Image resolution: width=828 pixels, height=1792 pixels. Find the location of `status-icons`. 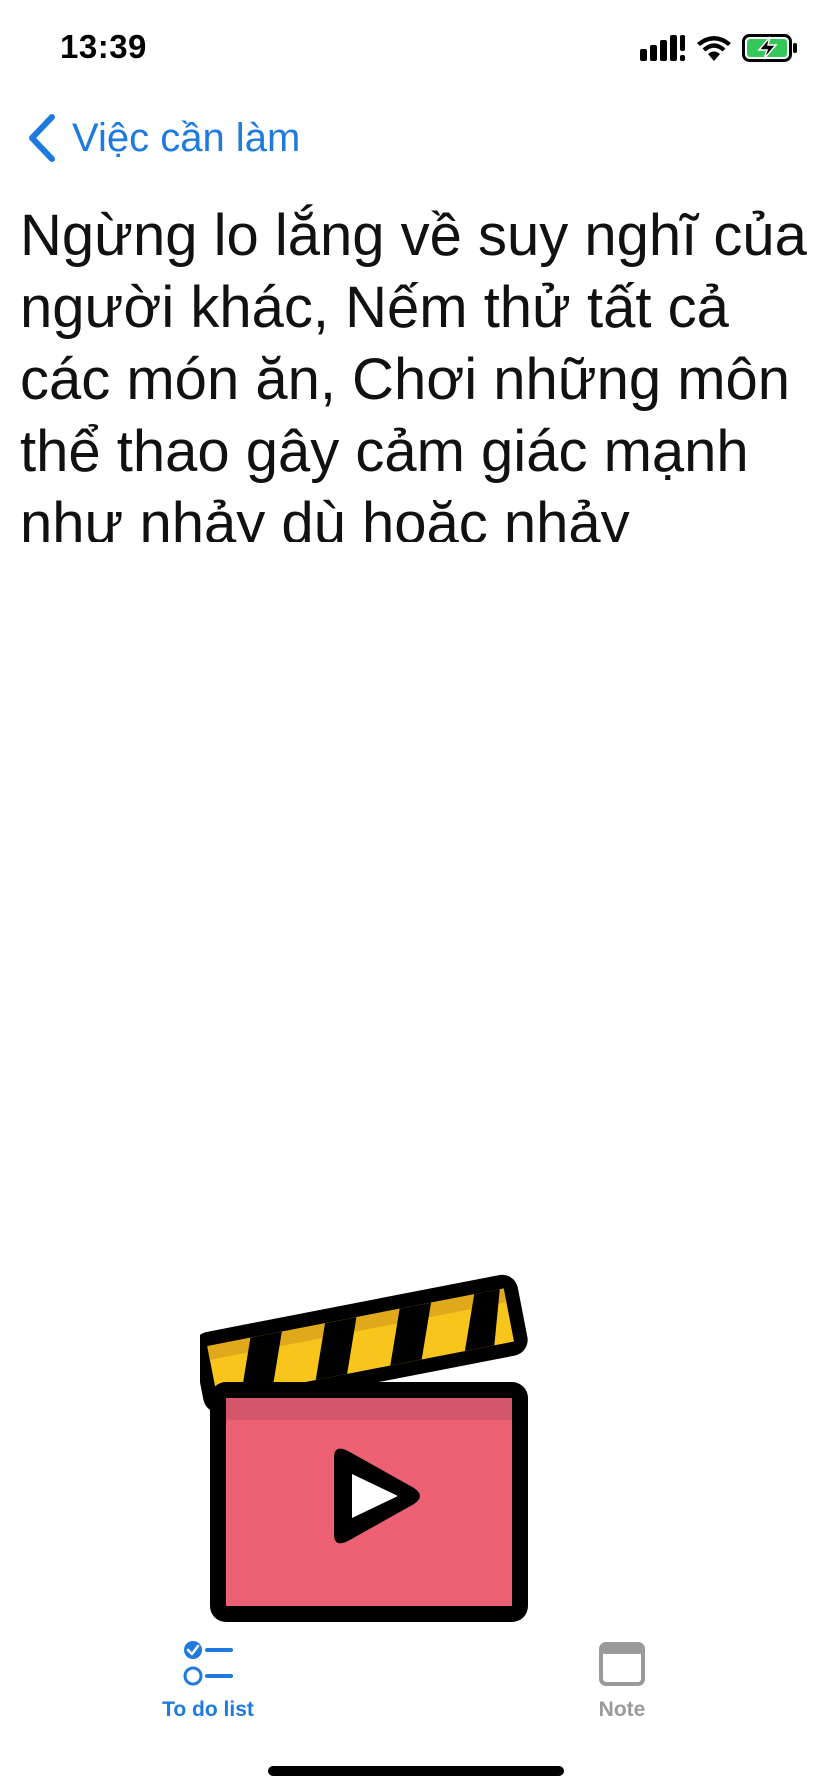

status-icons is located at coordinates (719, 48).